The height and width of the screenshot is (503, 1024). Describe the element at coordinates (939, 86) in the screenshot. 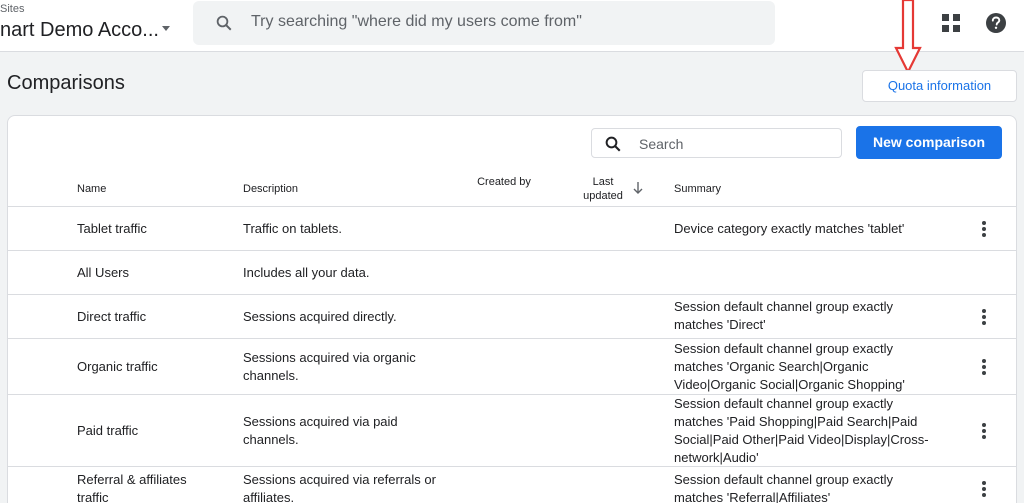

I see `quota-information-button: Quota information` at that location.